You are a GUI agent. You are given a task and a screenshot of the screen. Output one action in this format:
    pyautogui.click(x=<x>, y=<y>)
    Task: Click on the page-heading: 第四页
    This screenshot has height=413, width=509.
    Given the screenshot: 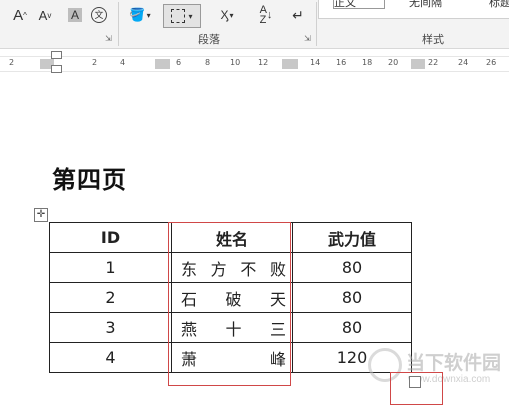 What is the action you would take?
    pyautogui.click(x=89, y=177)
    